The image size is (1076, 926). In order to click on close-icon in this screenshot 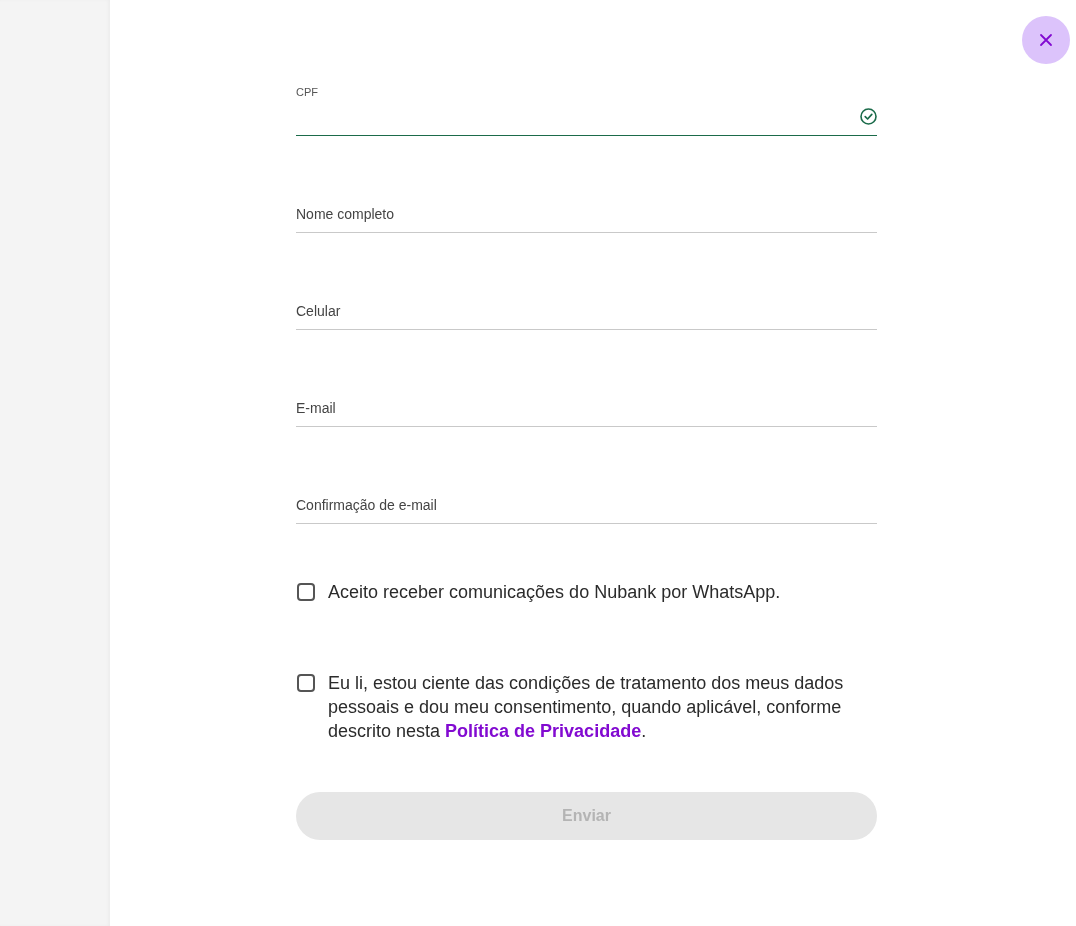, I will do `click(1046, 40)`.